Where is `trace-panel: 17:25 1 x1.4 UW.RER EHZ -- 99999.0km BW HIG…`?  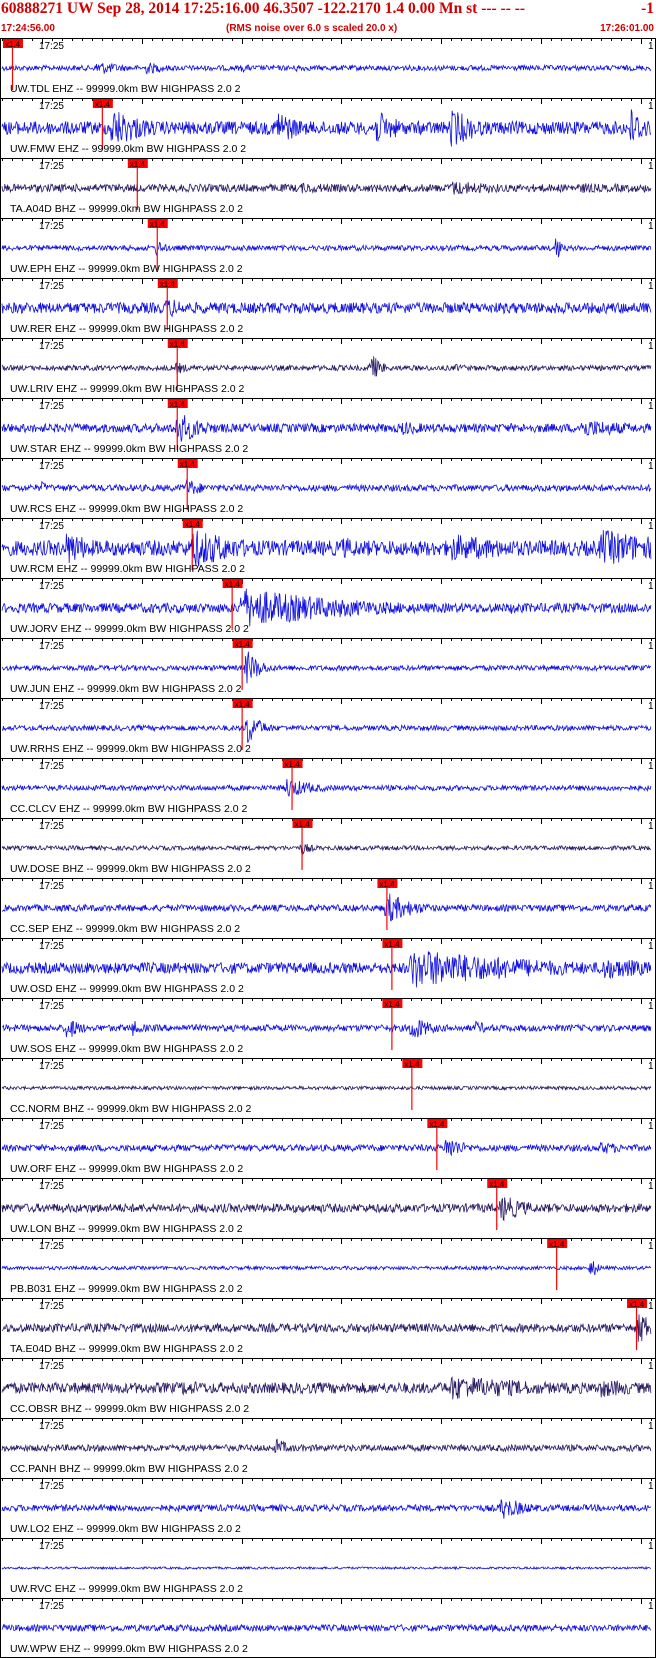 trace-panel: 17:25 1 x1.4 UW.RER EHZ -- 99999.0km BW HIG… is located at coordinates (328, 306).